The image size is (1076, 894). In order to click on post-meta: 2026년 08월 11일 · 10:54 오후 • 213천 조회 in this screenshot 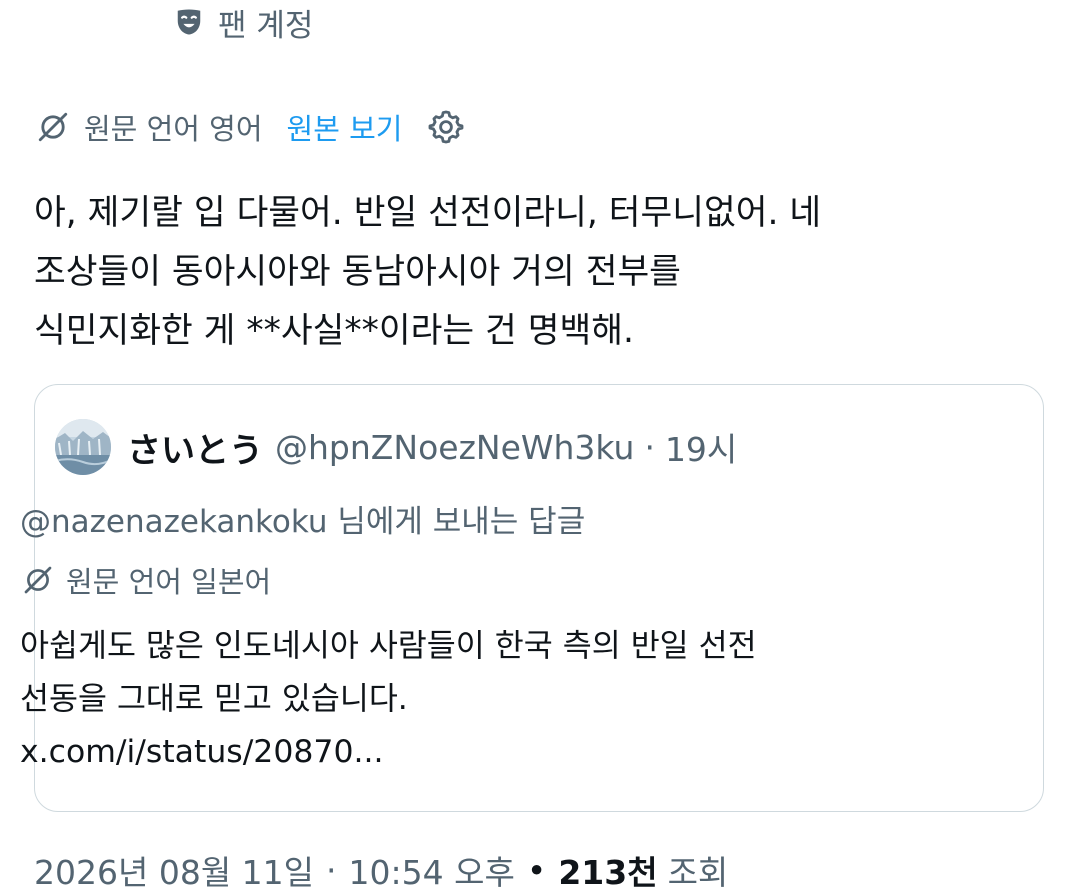, I will do `click(381, 870)`.